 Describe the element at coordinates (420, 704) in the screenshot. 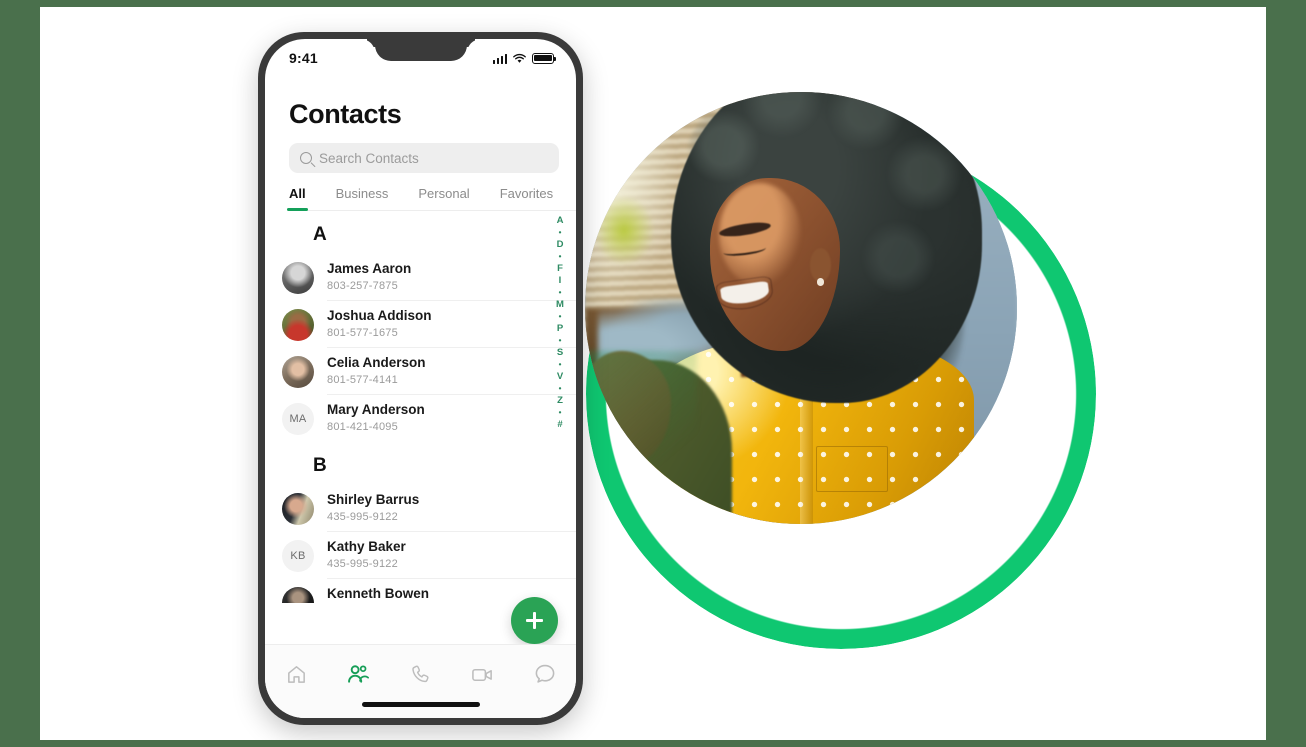

I see `home-indicator` at that location.